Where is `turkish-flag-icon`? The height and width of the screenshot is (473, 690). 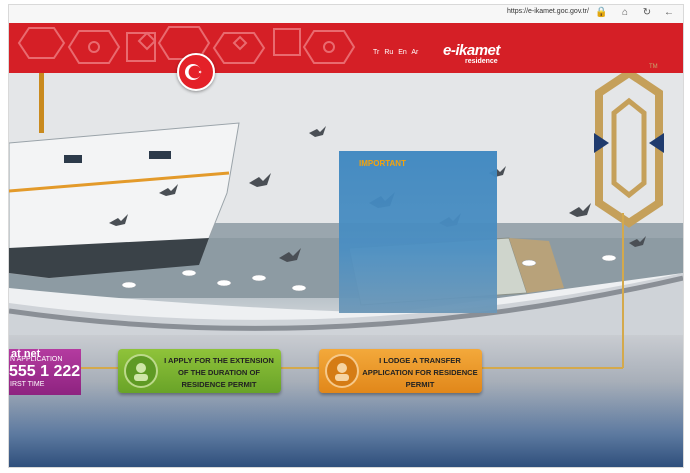
turkish-flag-icon is located at coordinates (196, 72).